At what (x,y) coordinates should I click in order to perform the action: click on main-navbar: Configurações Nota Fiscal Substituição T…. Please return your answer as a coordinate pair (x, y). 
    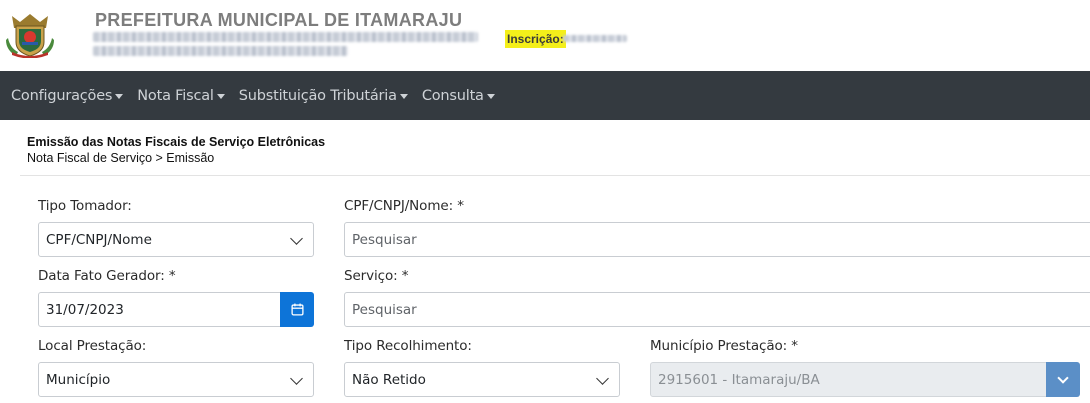
    Looking at the image, I should click on (545, 95).